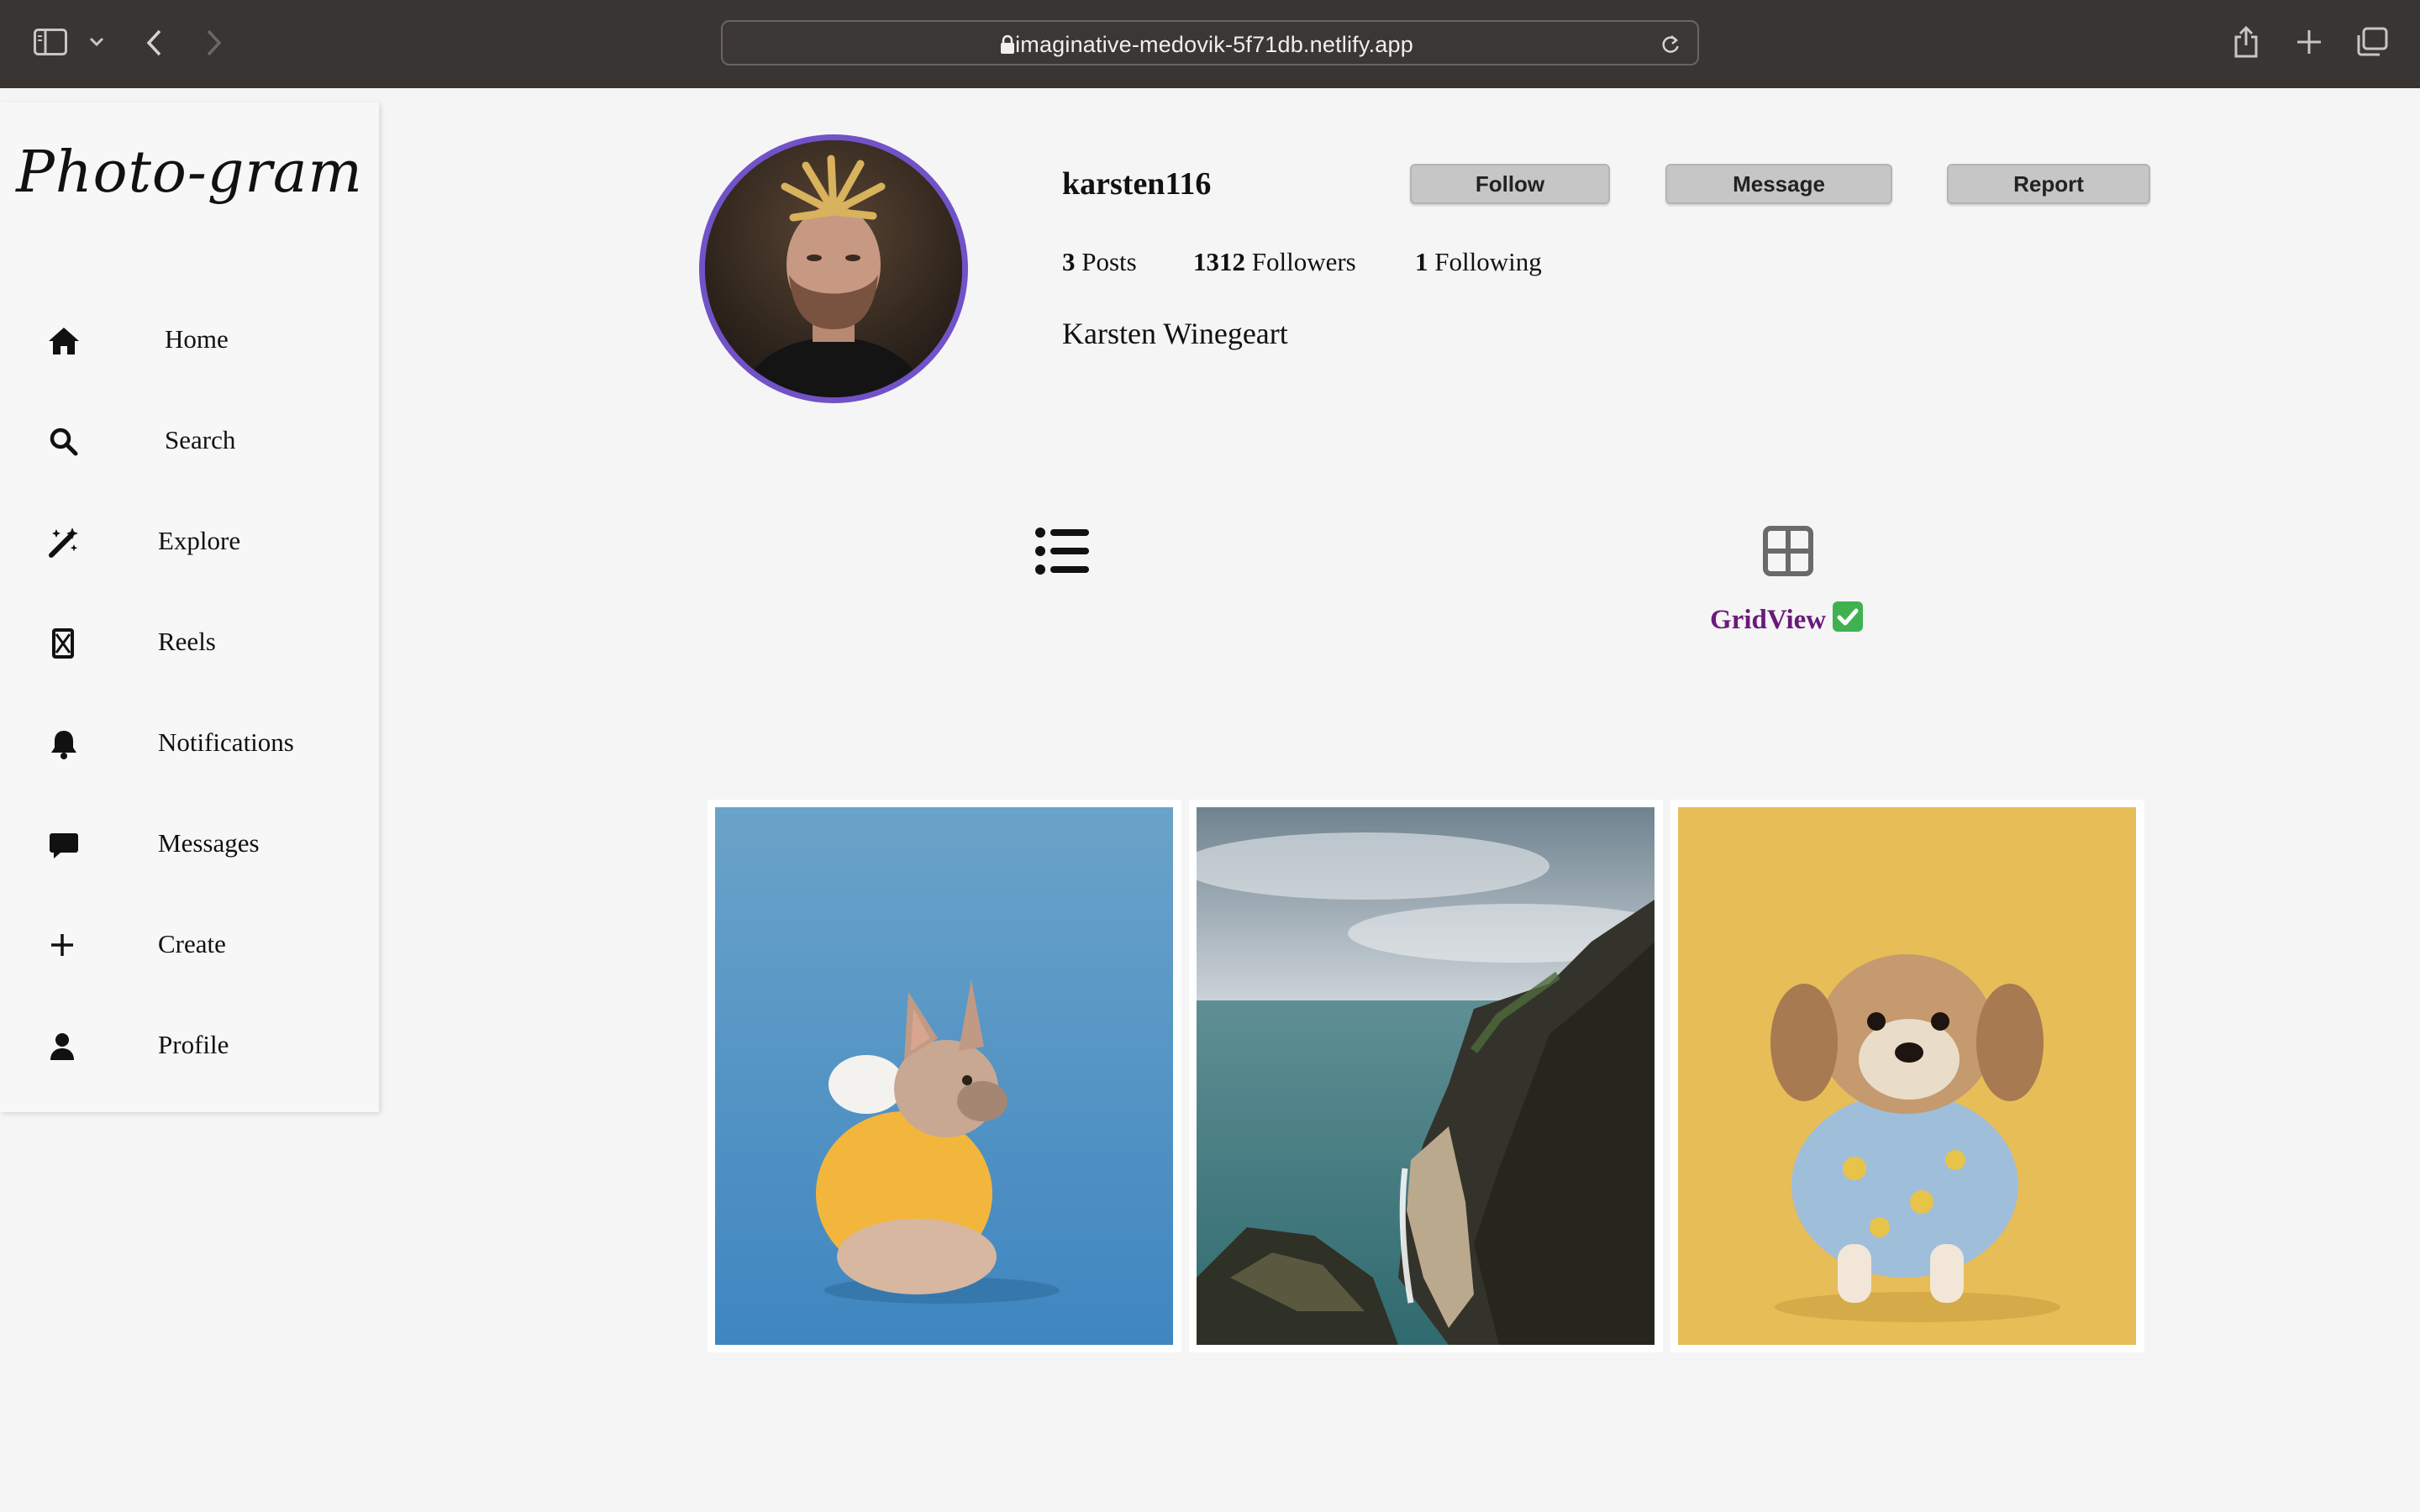  I want to click on magic-wand-icon, so click(64, 543).